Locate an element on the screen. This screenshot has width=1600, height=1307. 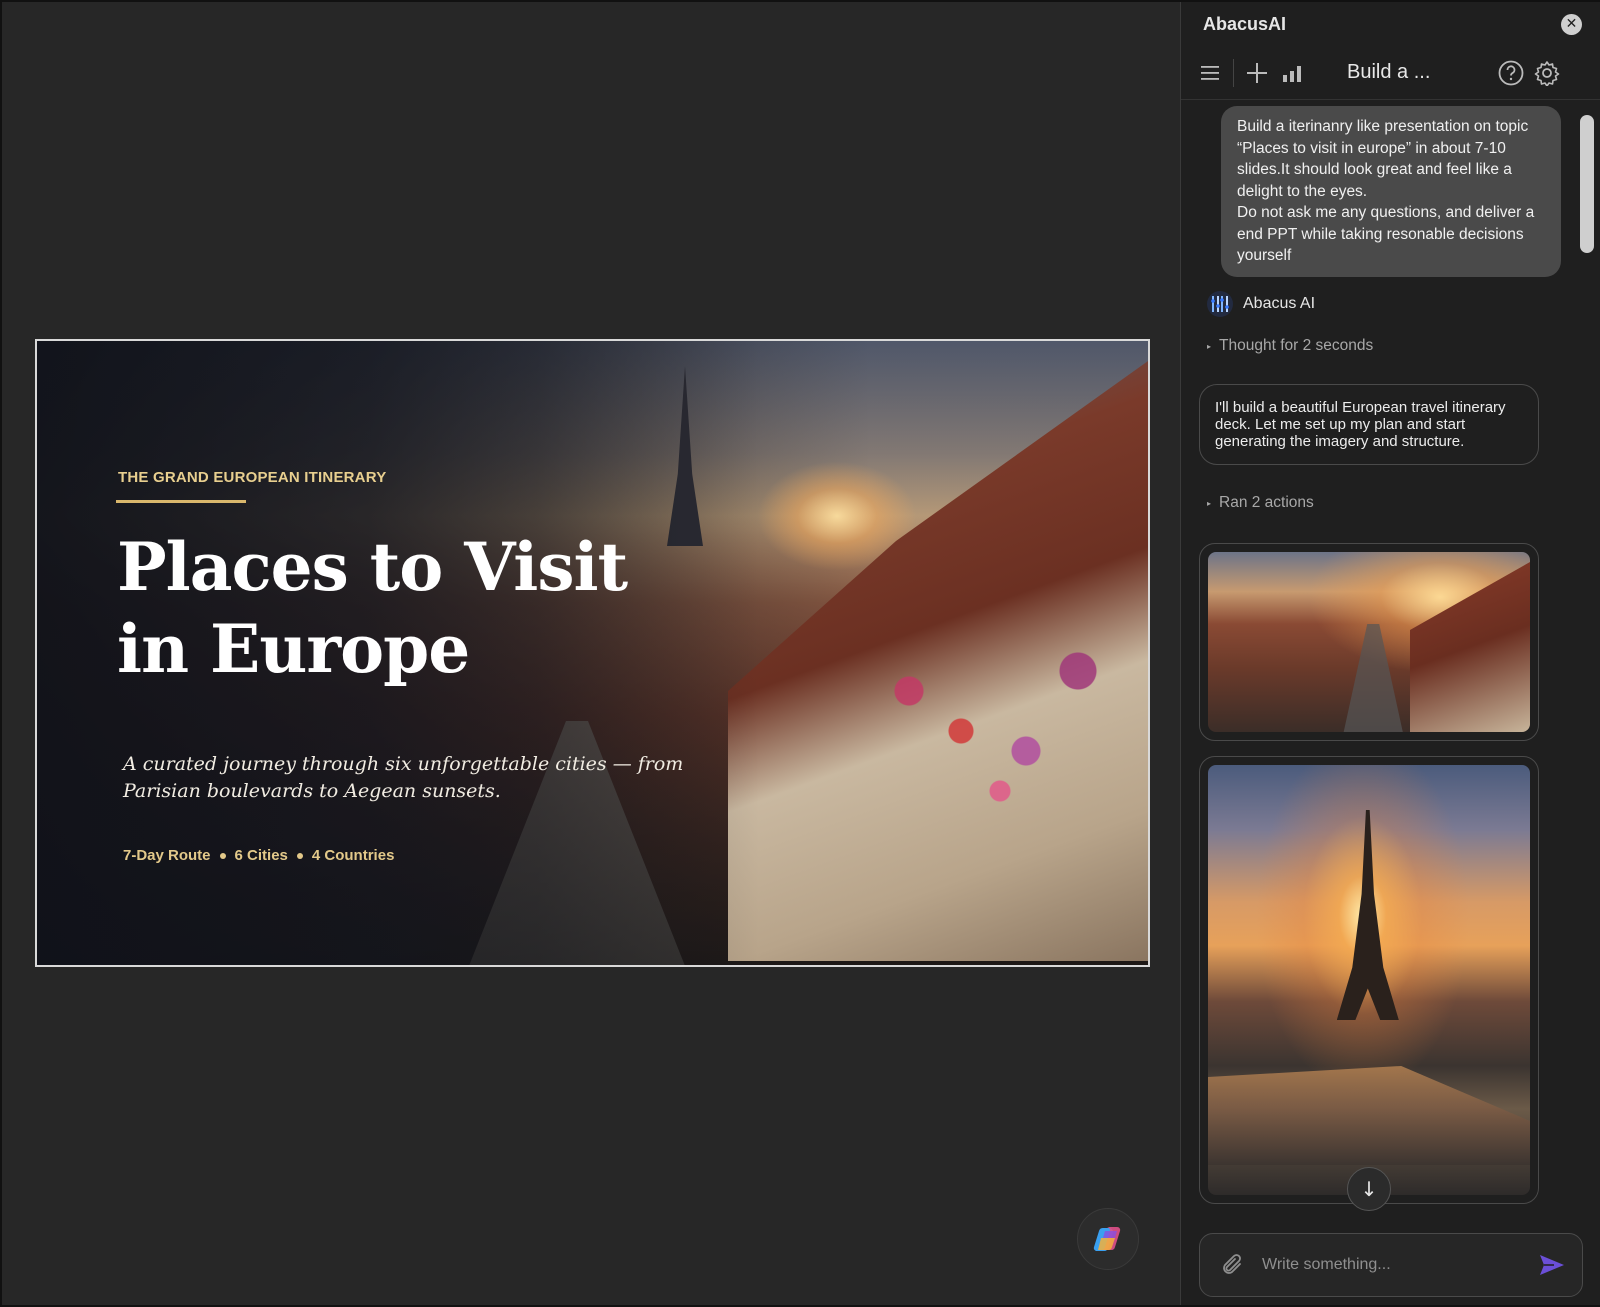
generated-image-old-town is located at coordinates (1369, 642).